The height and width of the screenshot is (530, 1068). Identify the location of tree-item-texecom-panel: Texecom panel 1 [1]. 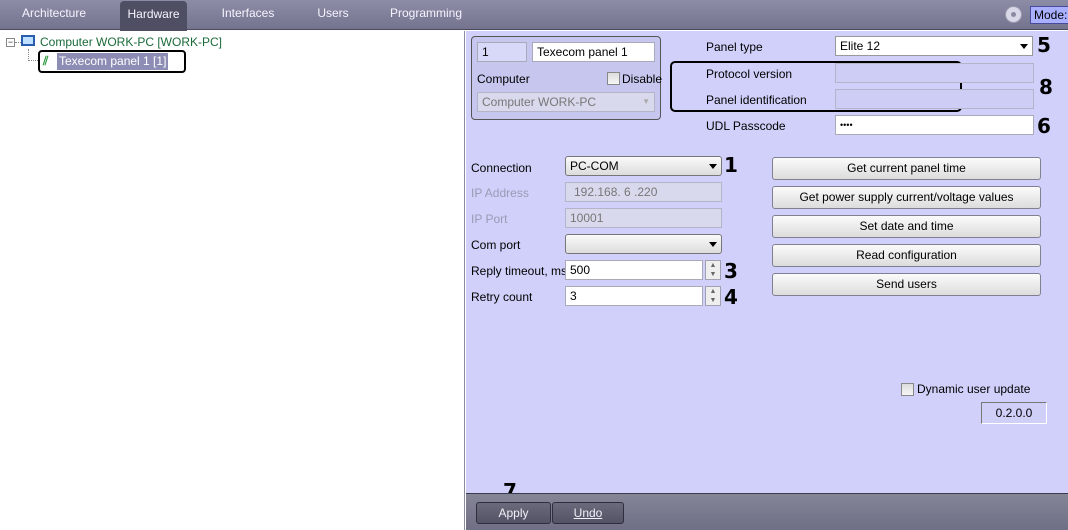
(113, 61).